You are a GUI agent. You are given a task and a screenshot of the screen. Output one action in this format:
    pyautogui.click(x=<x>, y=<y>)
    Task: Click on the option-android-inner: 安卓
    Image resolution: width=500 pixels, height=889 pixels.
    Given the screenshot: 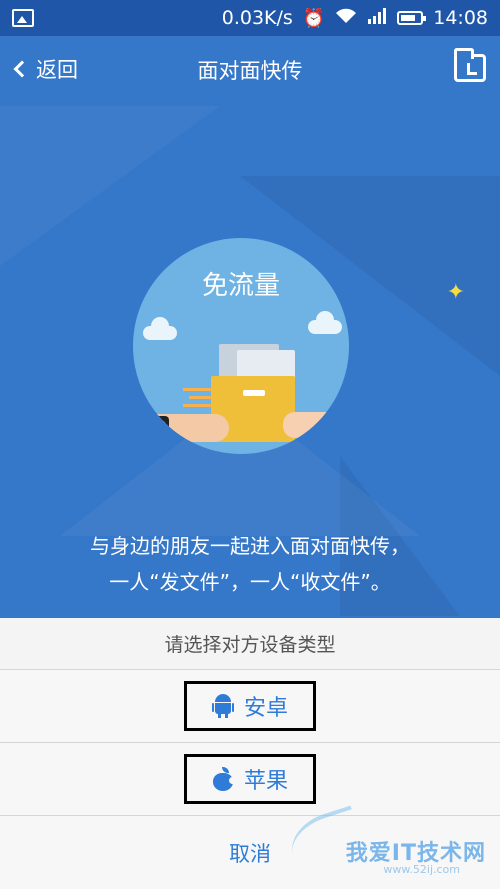 What is the action you would take?
    pyautogui.click(x=250, y=706)
    